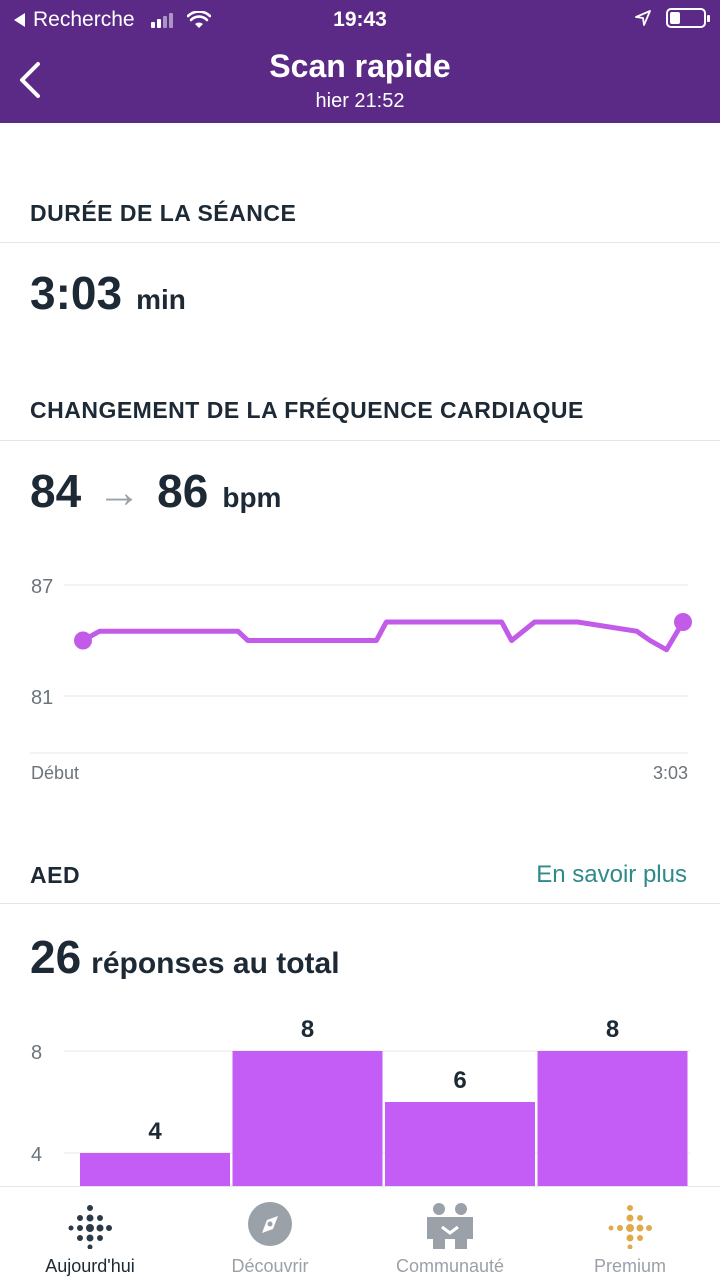 The image size is (720, 1280). Describe the element at coordinates (76, 293) in the screenshot. I see `duration-value: 3:03` at that location.